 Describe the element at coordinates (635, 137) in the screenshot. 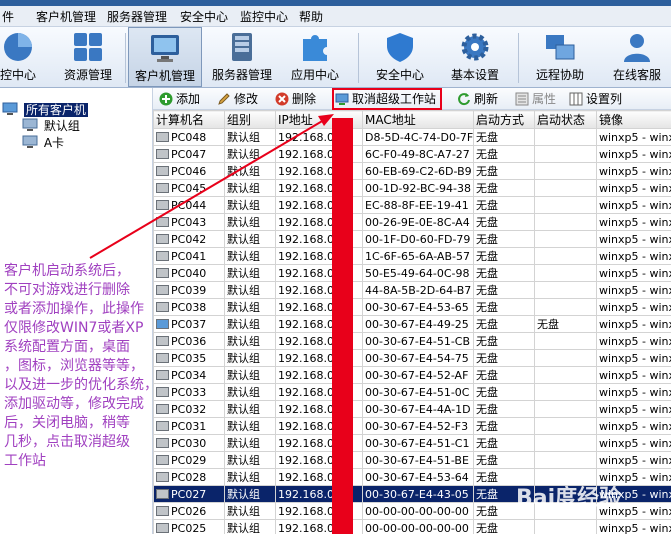

I see `cell-text: winxp5 - winx` at that location.